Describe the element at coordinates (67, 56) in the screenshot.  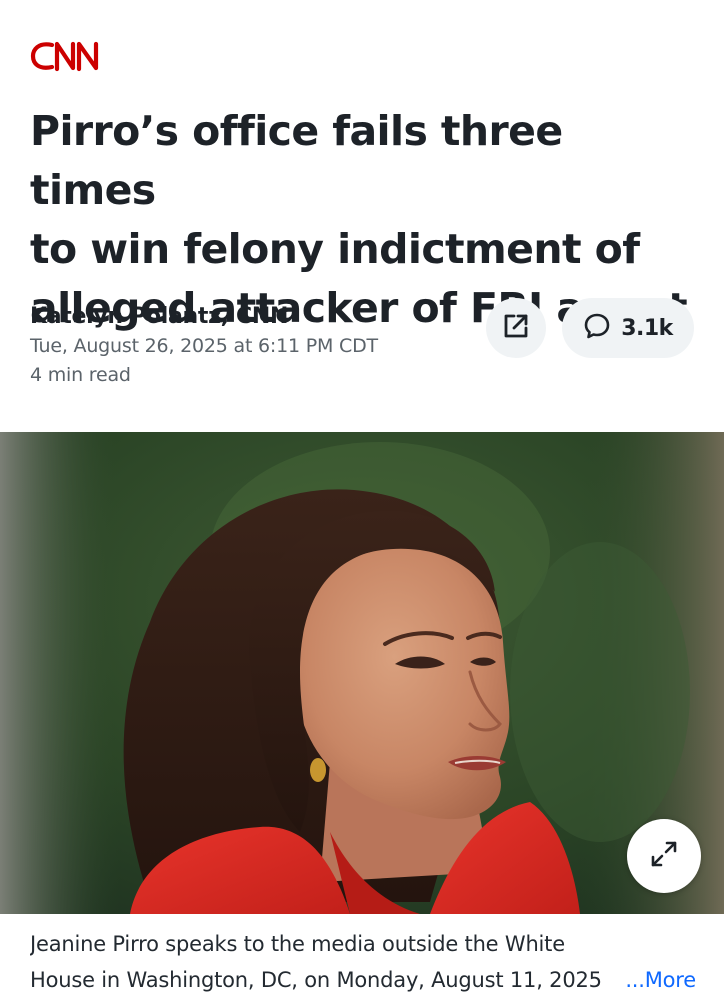
I see `cnn-logo` at that location.